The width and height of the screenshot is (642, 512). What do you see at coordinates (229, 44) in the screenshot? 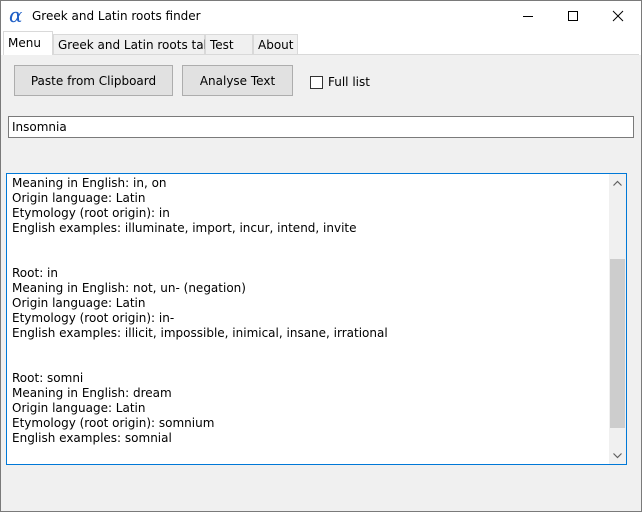
I see `tab-test: Test` at bounding box center [229, 44].